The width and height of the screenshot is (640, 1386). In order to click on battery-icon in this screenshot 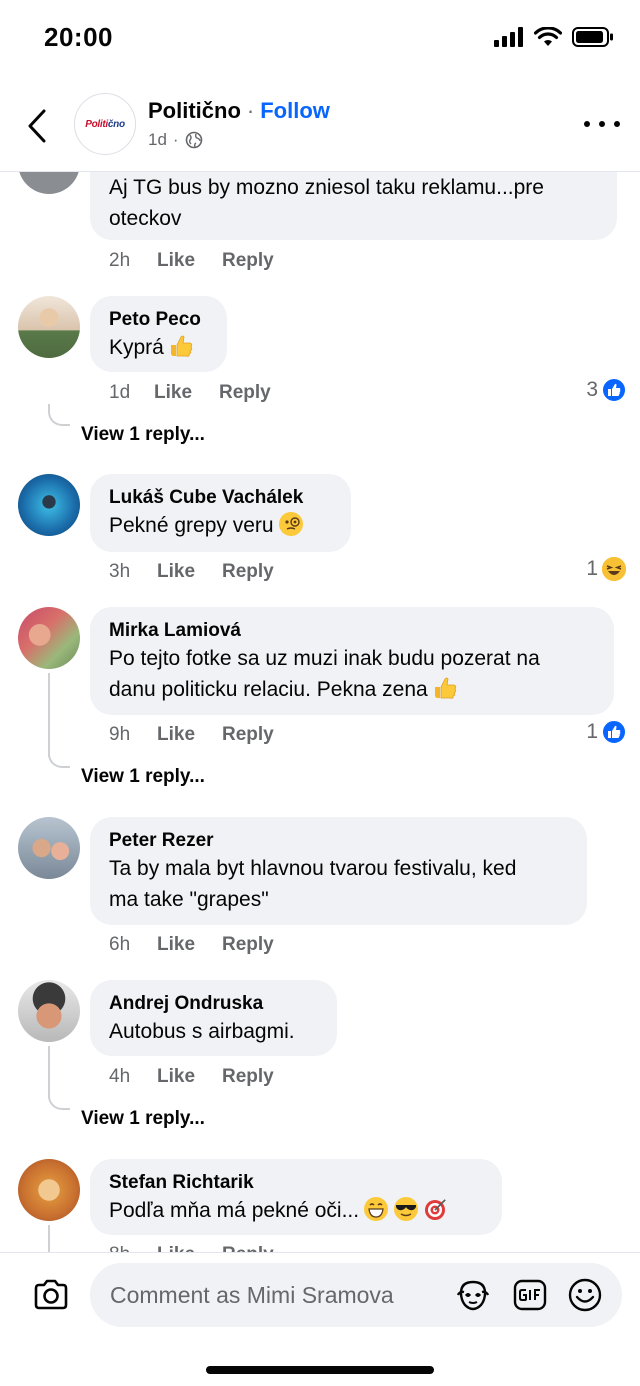, I will do `click(592, 37)`.